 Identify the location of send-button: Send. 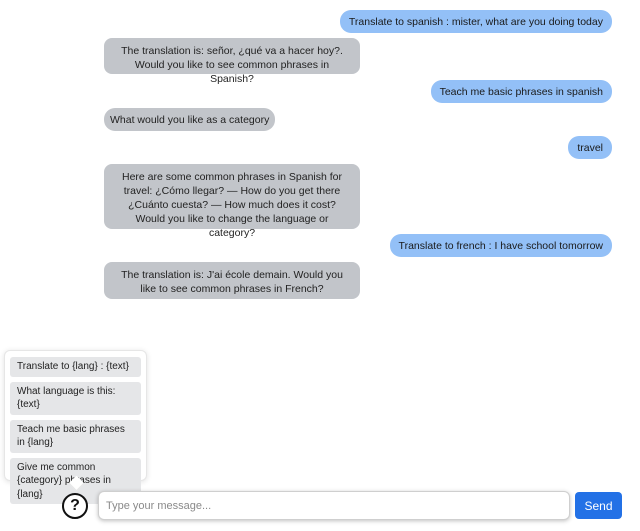
(598, 505).